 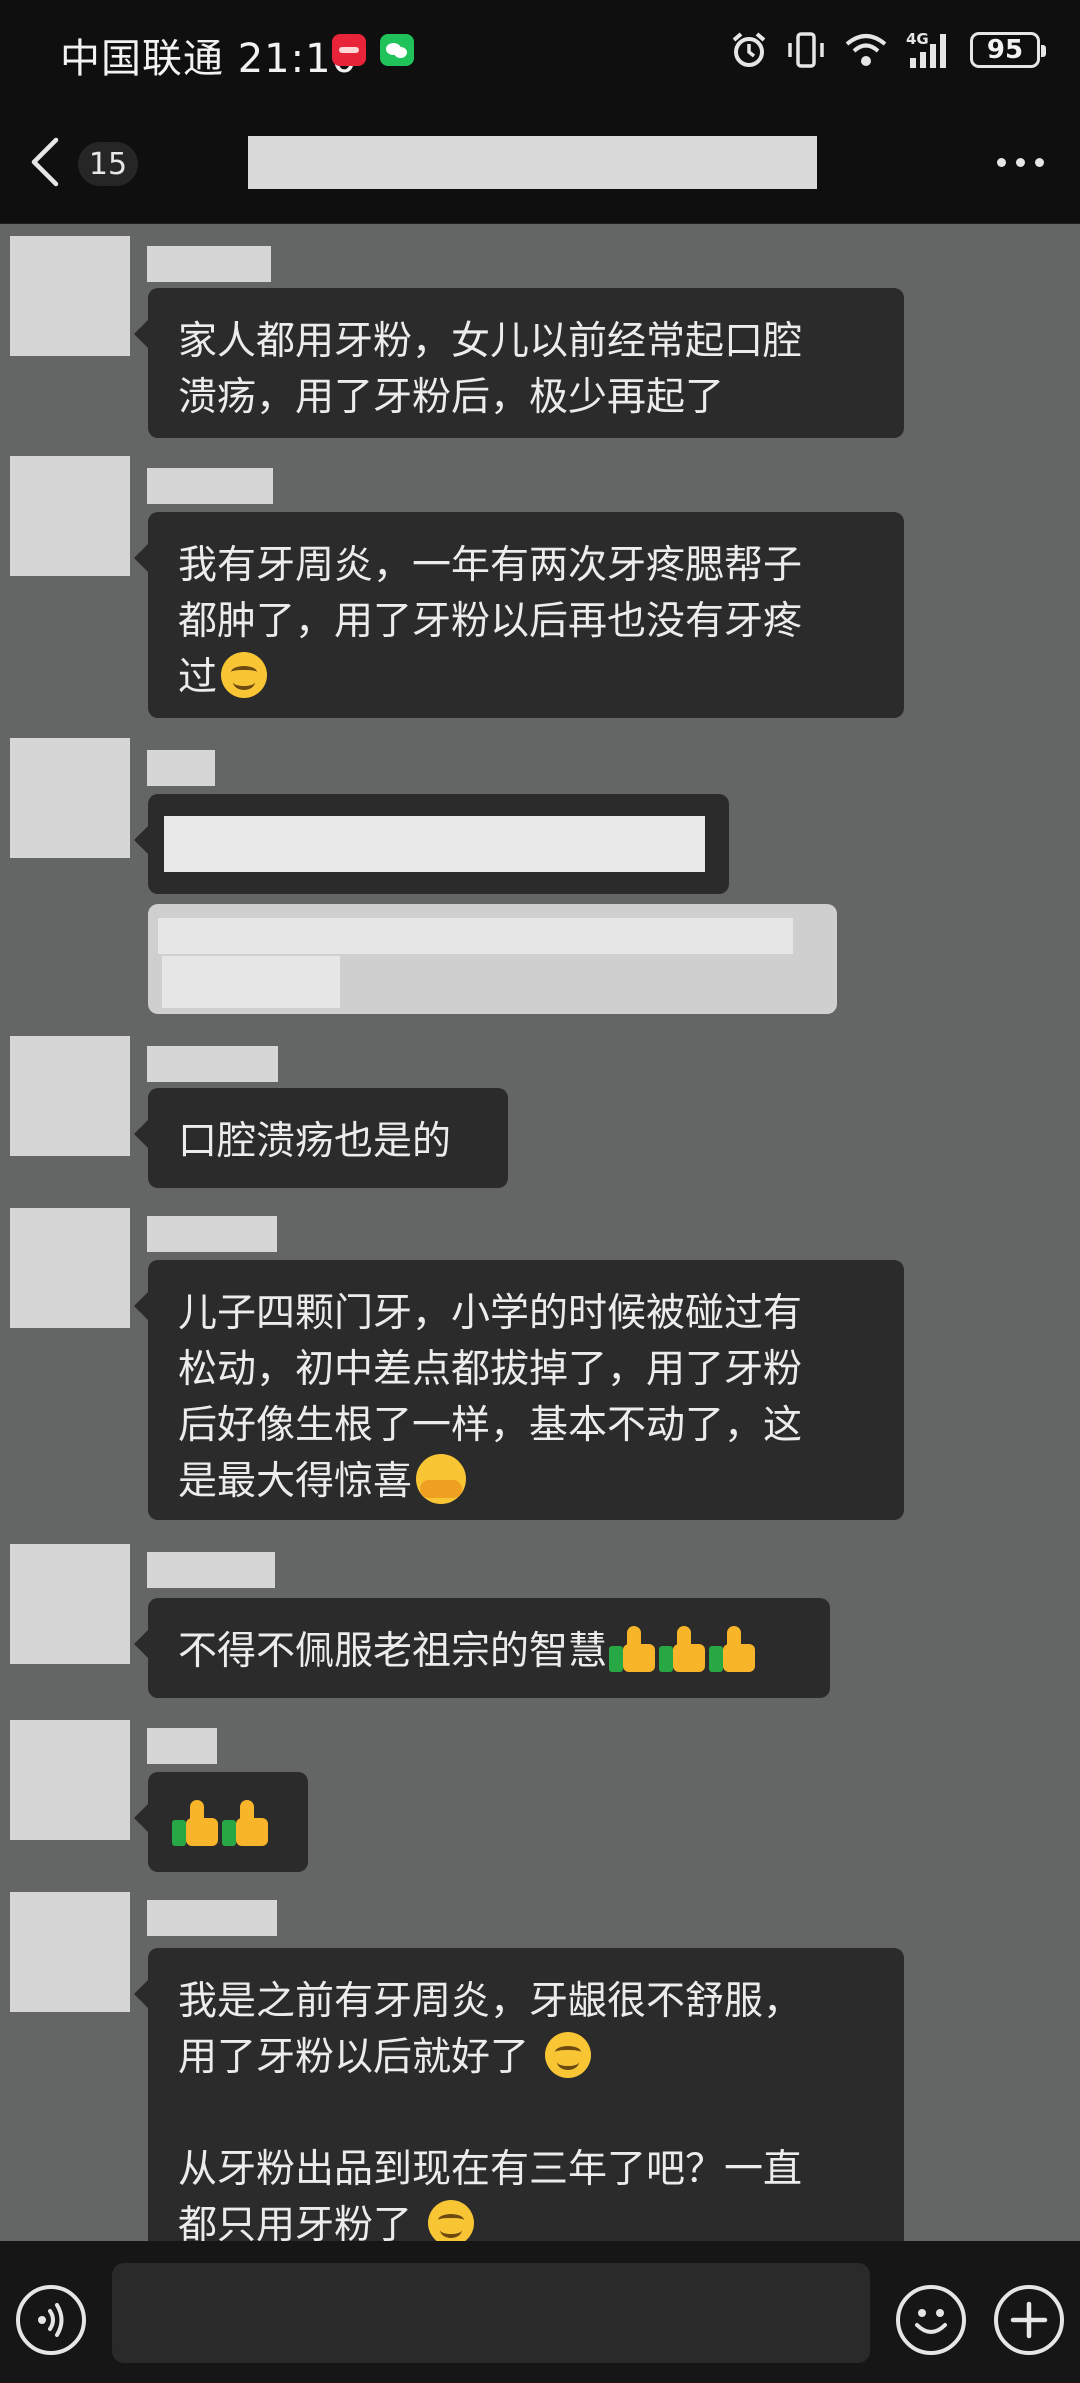 I want to click on more-functions-button, so click(x=1029, y=2320).